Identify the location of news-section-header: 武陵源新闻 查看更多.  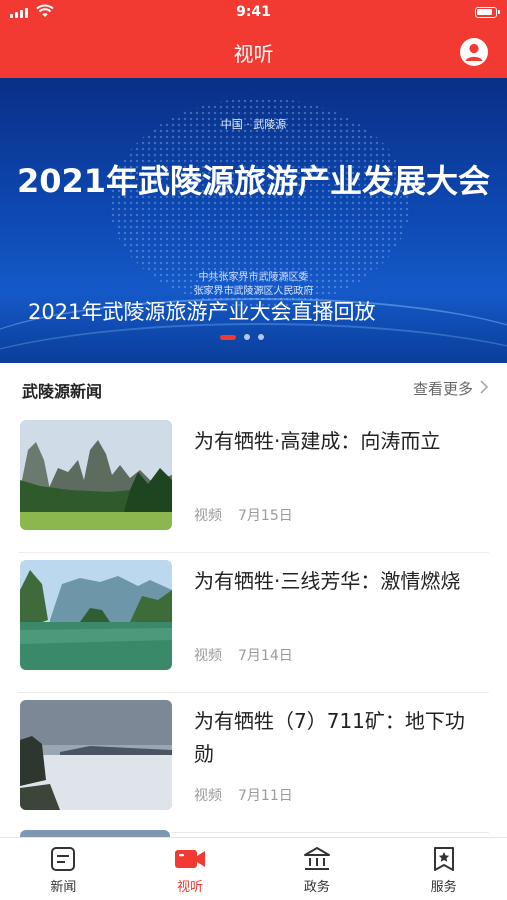
(253, 388).